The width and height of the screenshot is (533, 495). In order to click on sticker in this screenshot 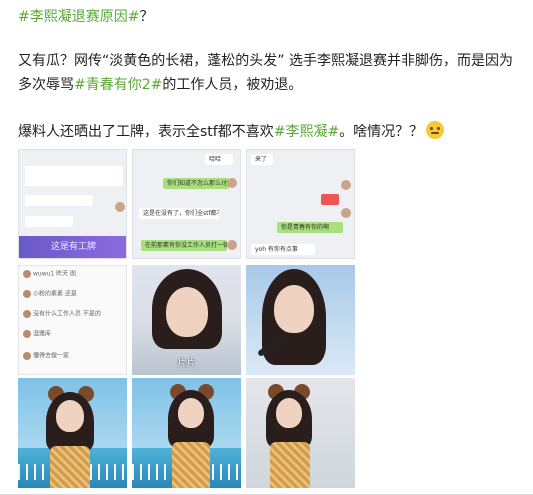, I will do `click(330, 199)`.